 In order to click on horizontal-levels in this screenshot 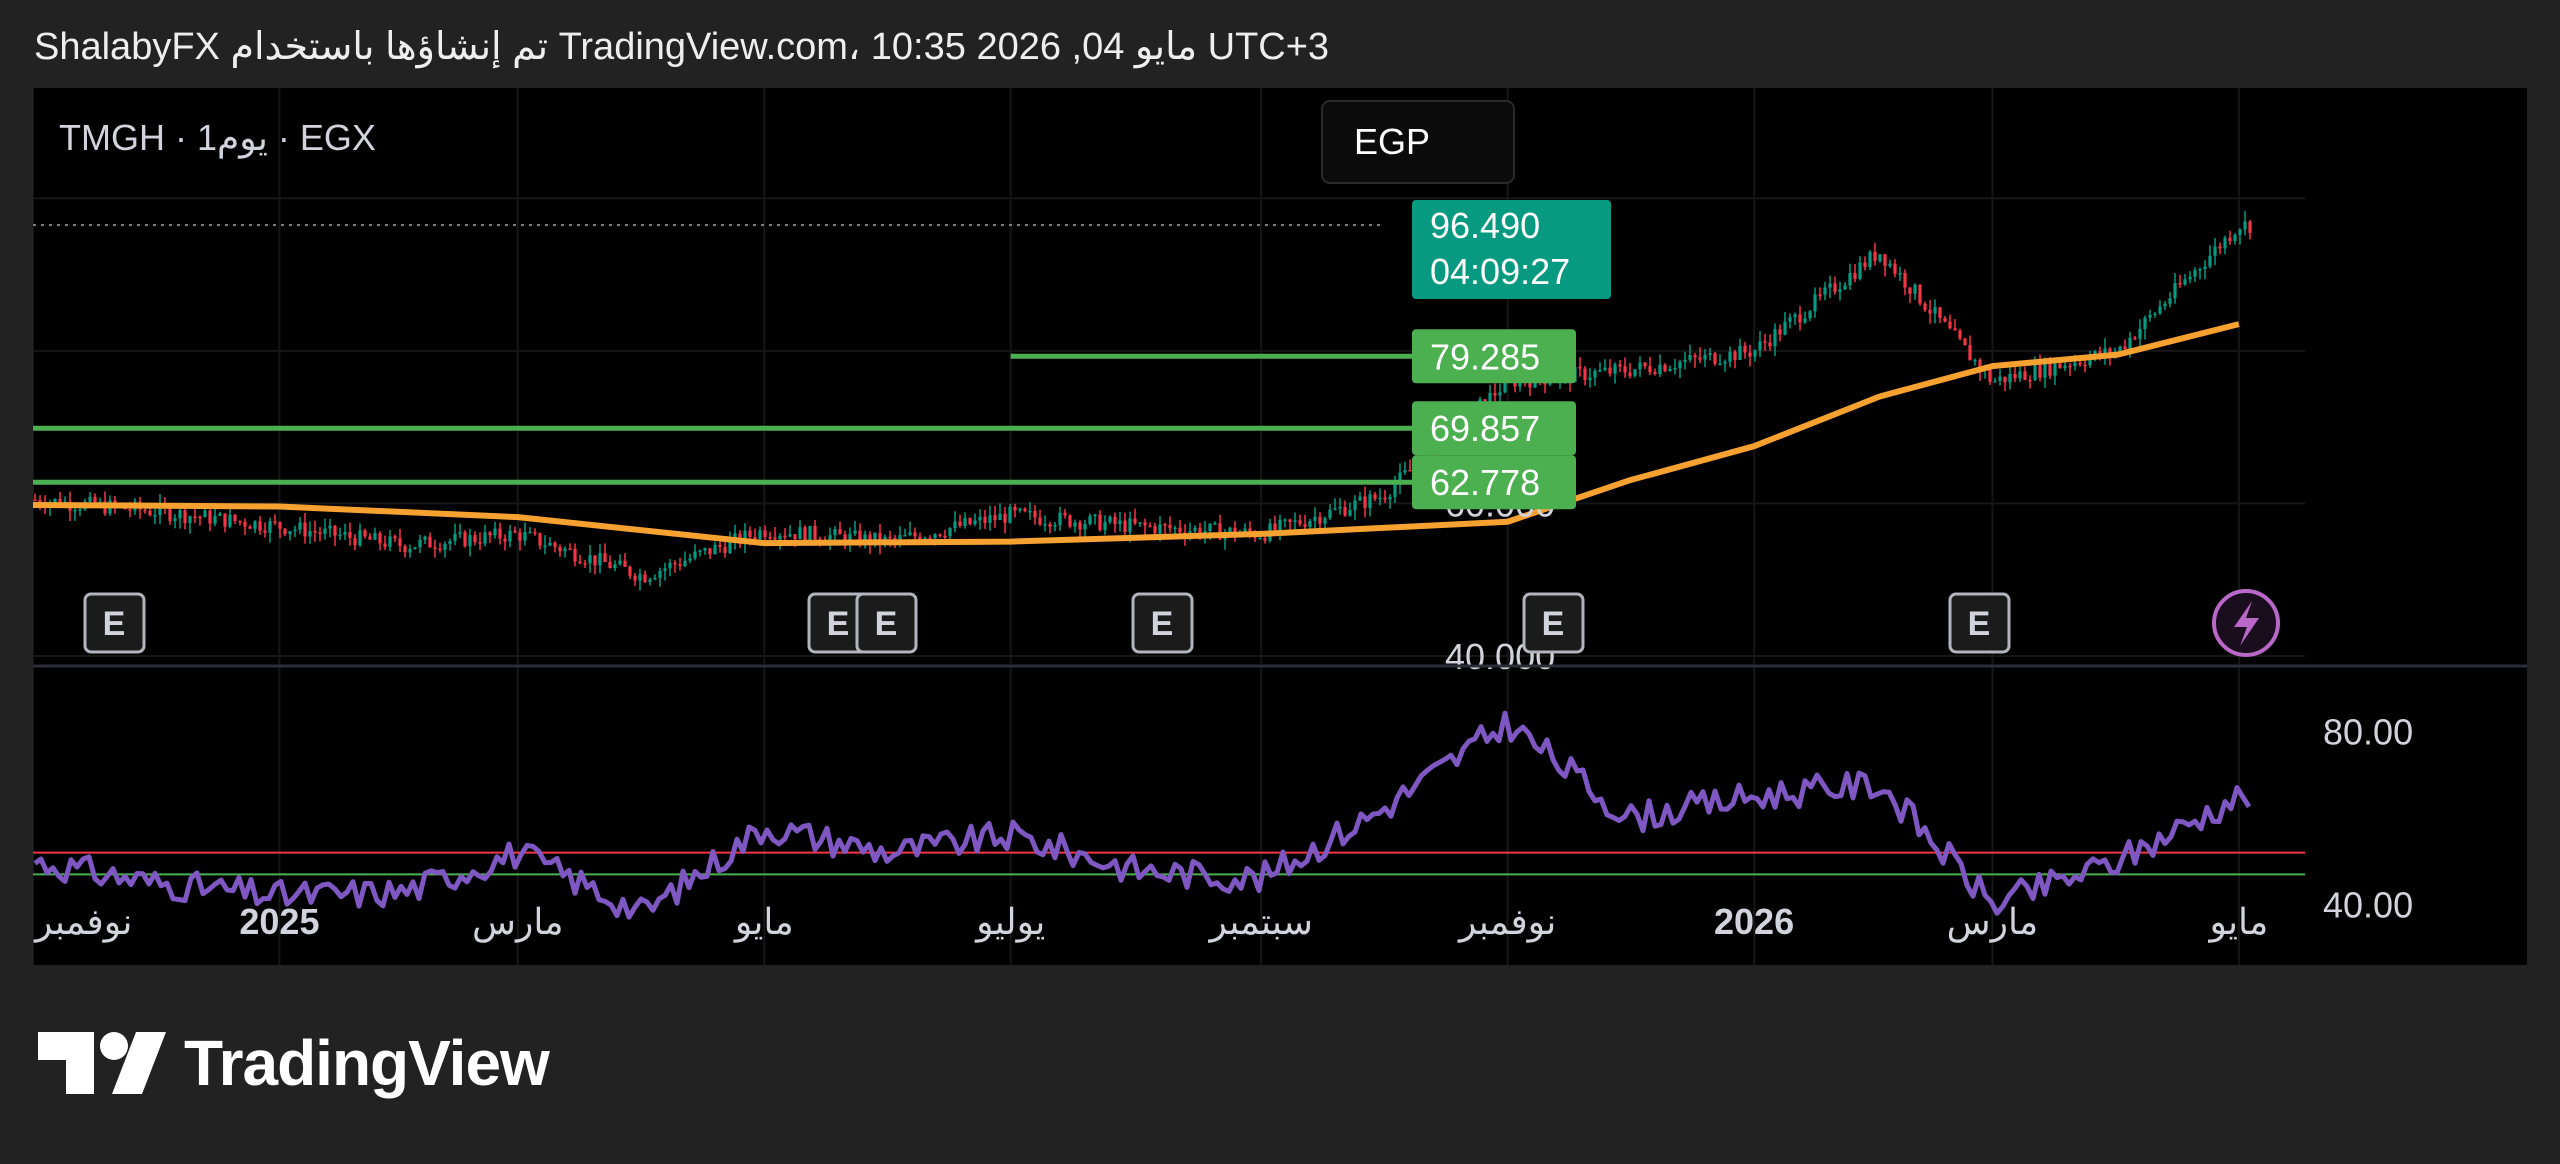, I will do `click(722, 419)`.